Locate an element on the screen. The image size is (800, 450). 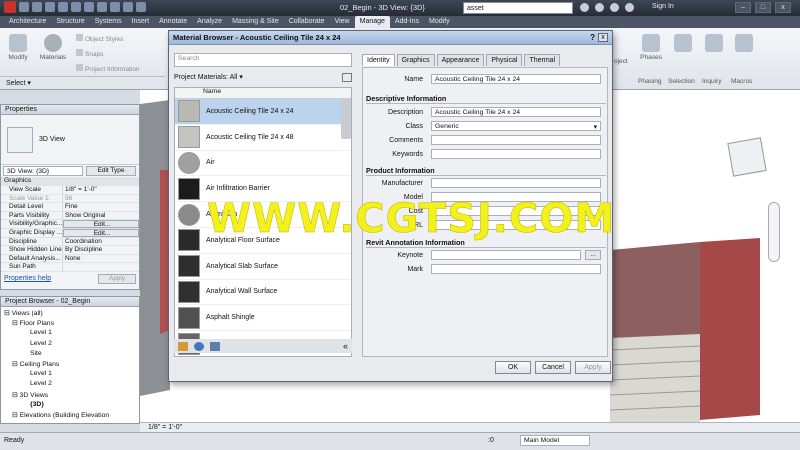
material-list-scrollbar is located at coordinates (346, 119).